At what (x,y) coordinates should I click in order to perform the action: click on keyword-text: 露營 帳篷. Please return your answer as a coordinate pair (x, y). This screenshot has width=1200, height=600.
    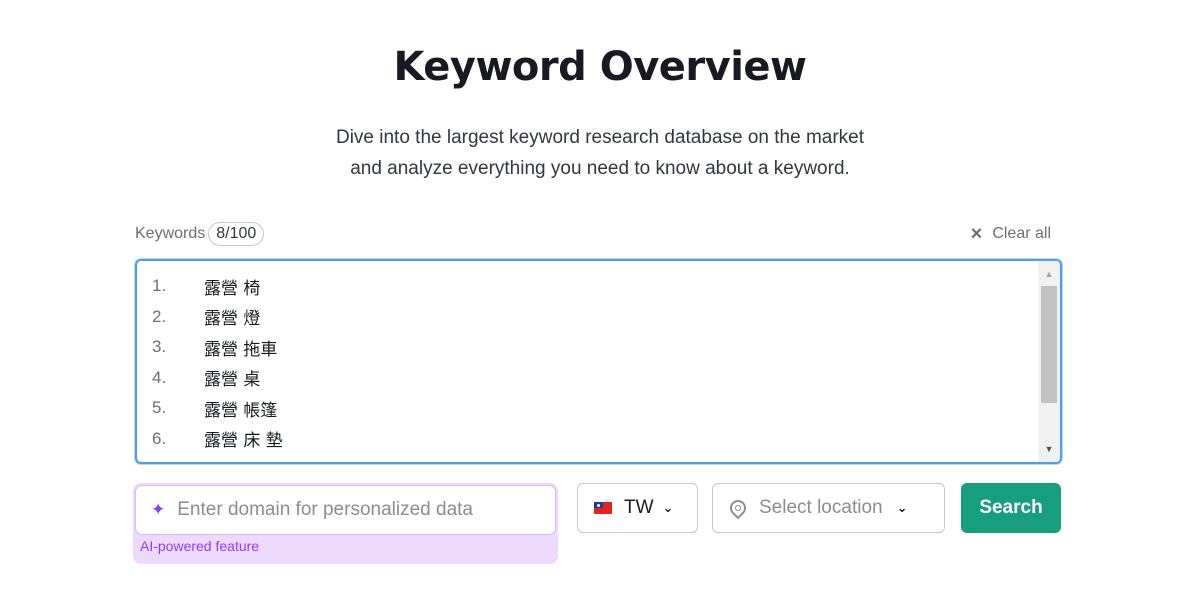
    Looking at the image, I should click on (241, 410).